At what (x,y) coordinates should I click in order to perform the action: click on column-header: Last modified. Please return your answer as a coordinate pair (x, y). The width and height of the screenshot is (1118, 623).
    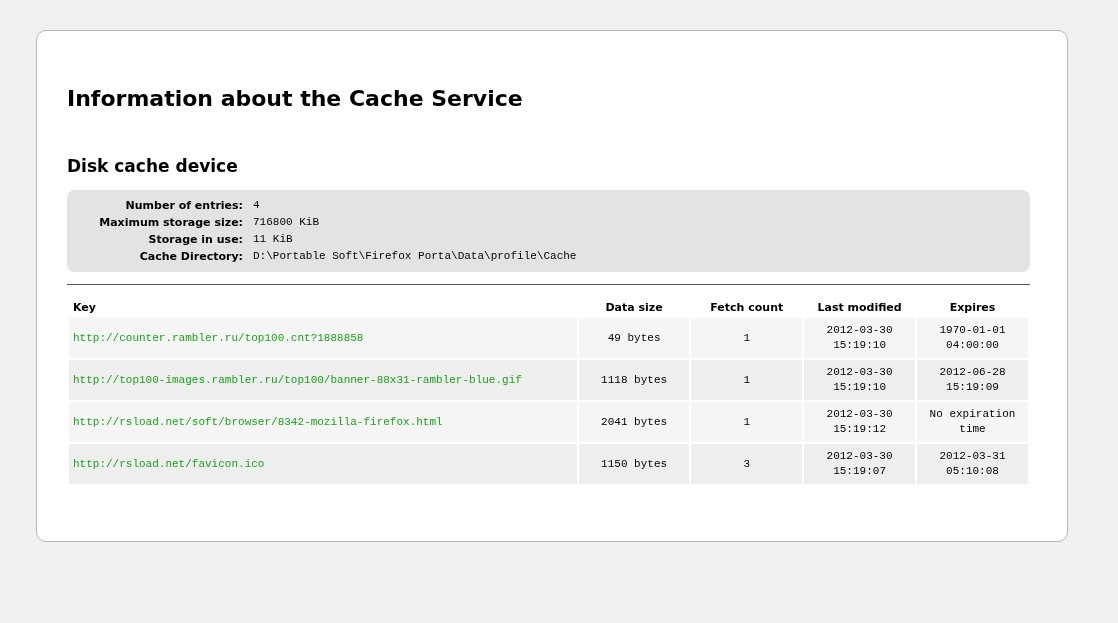
    Looking at the image, I should click on (859, 308).